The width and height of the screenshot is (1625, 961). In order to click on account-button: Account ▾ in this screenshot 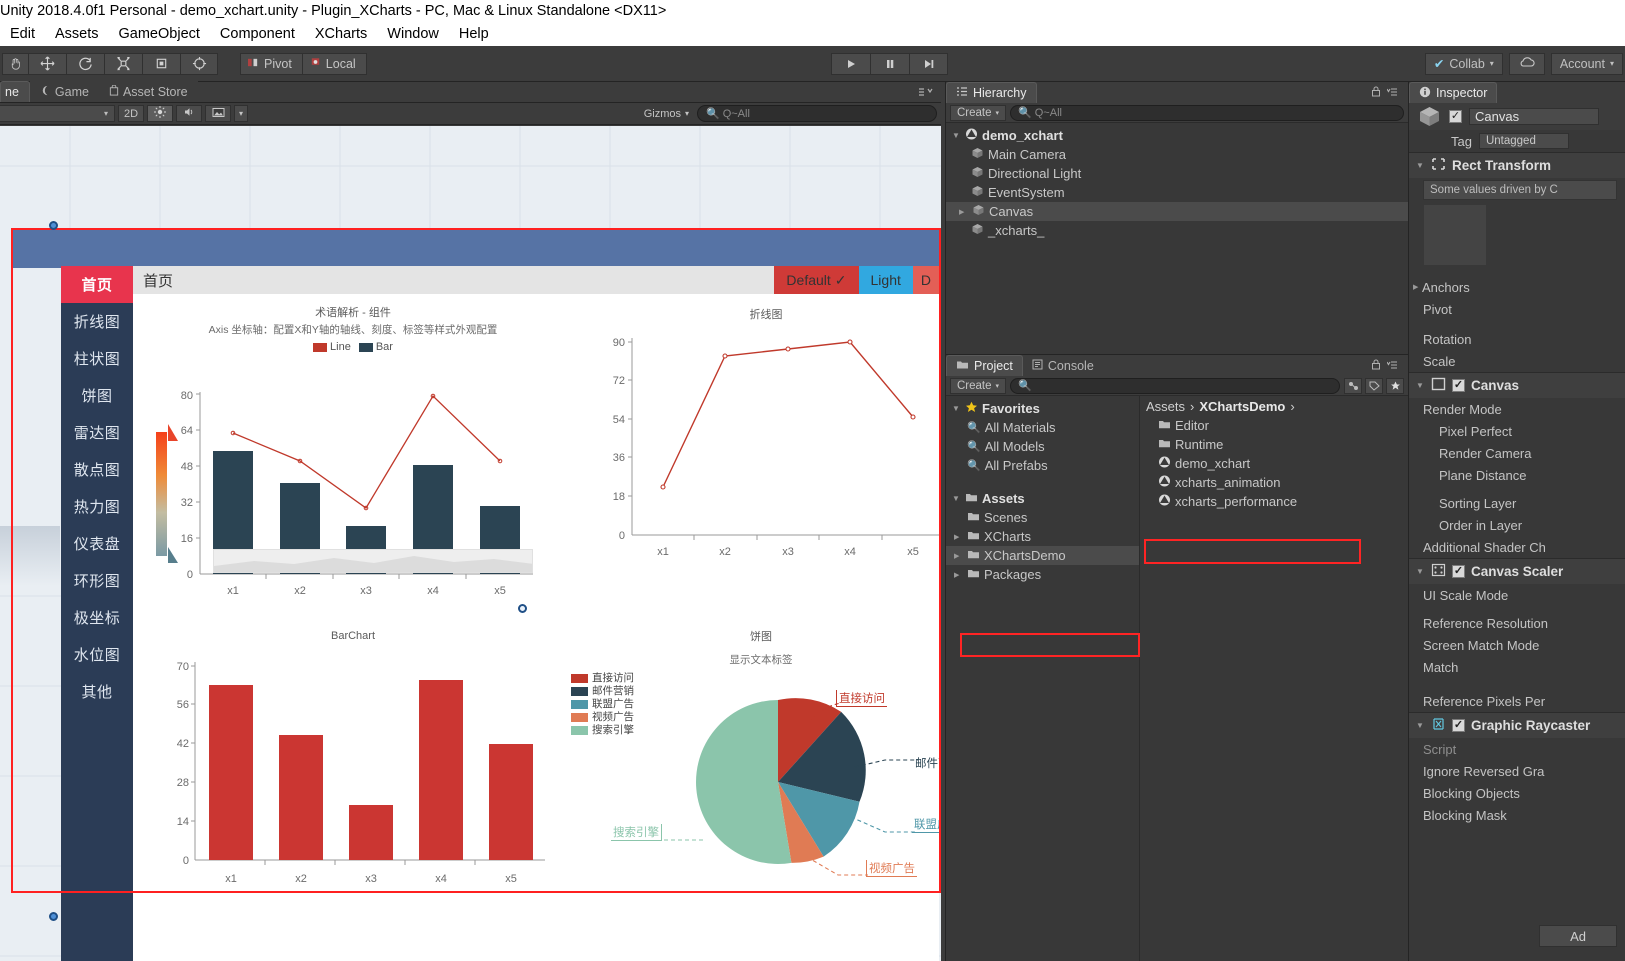, I will do `click(1586, 63)`.